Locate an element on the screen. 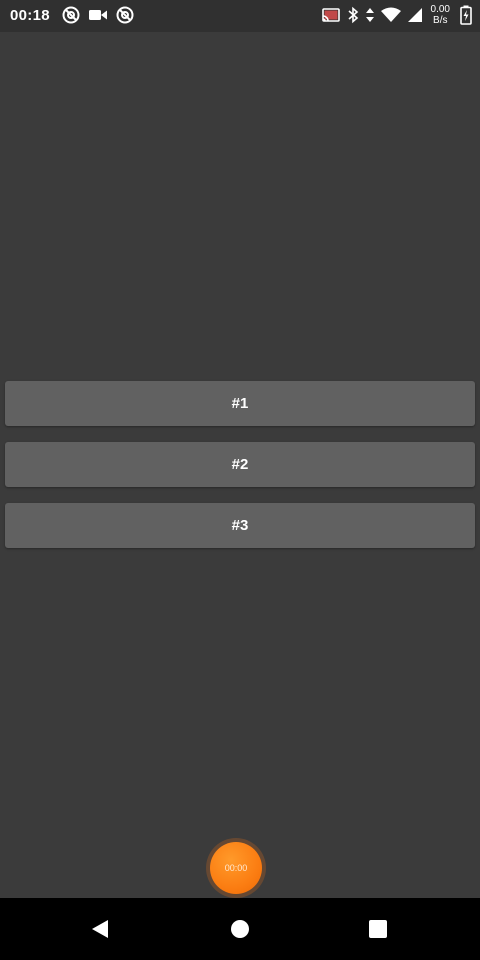 Image resolution: width=480 pixels, height=960 pixels. signal-icon is located at coordinates (415, 15).